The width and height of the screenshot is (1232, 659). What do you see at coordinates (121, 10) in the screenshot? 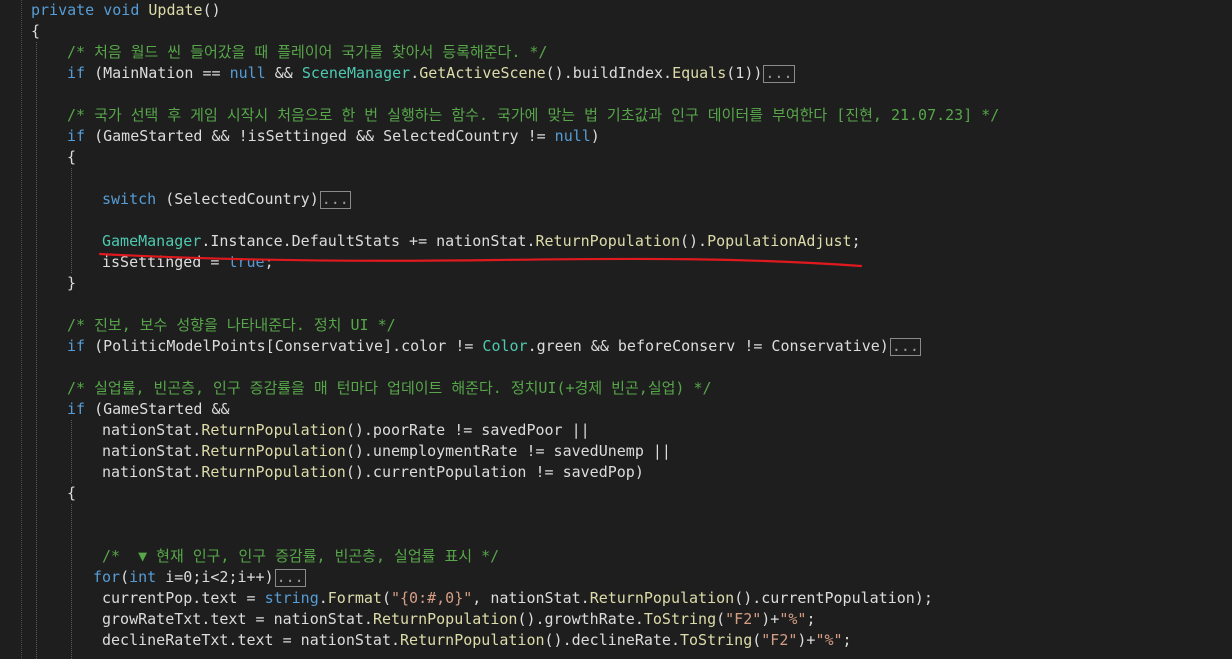
I see `code-token: void` at bounding box center [121, 10].